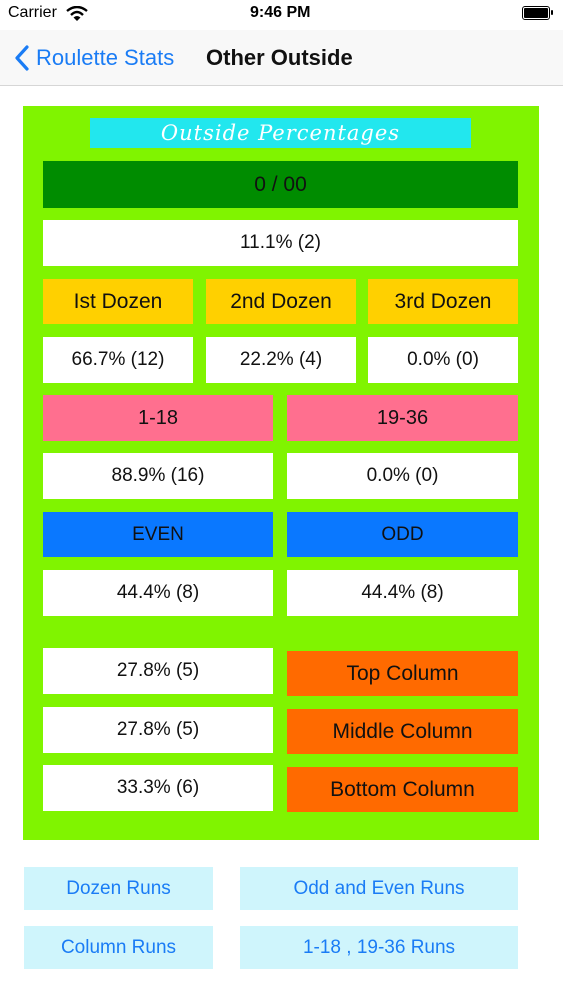  I want to click on battery-icon, so click(537, 13).